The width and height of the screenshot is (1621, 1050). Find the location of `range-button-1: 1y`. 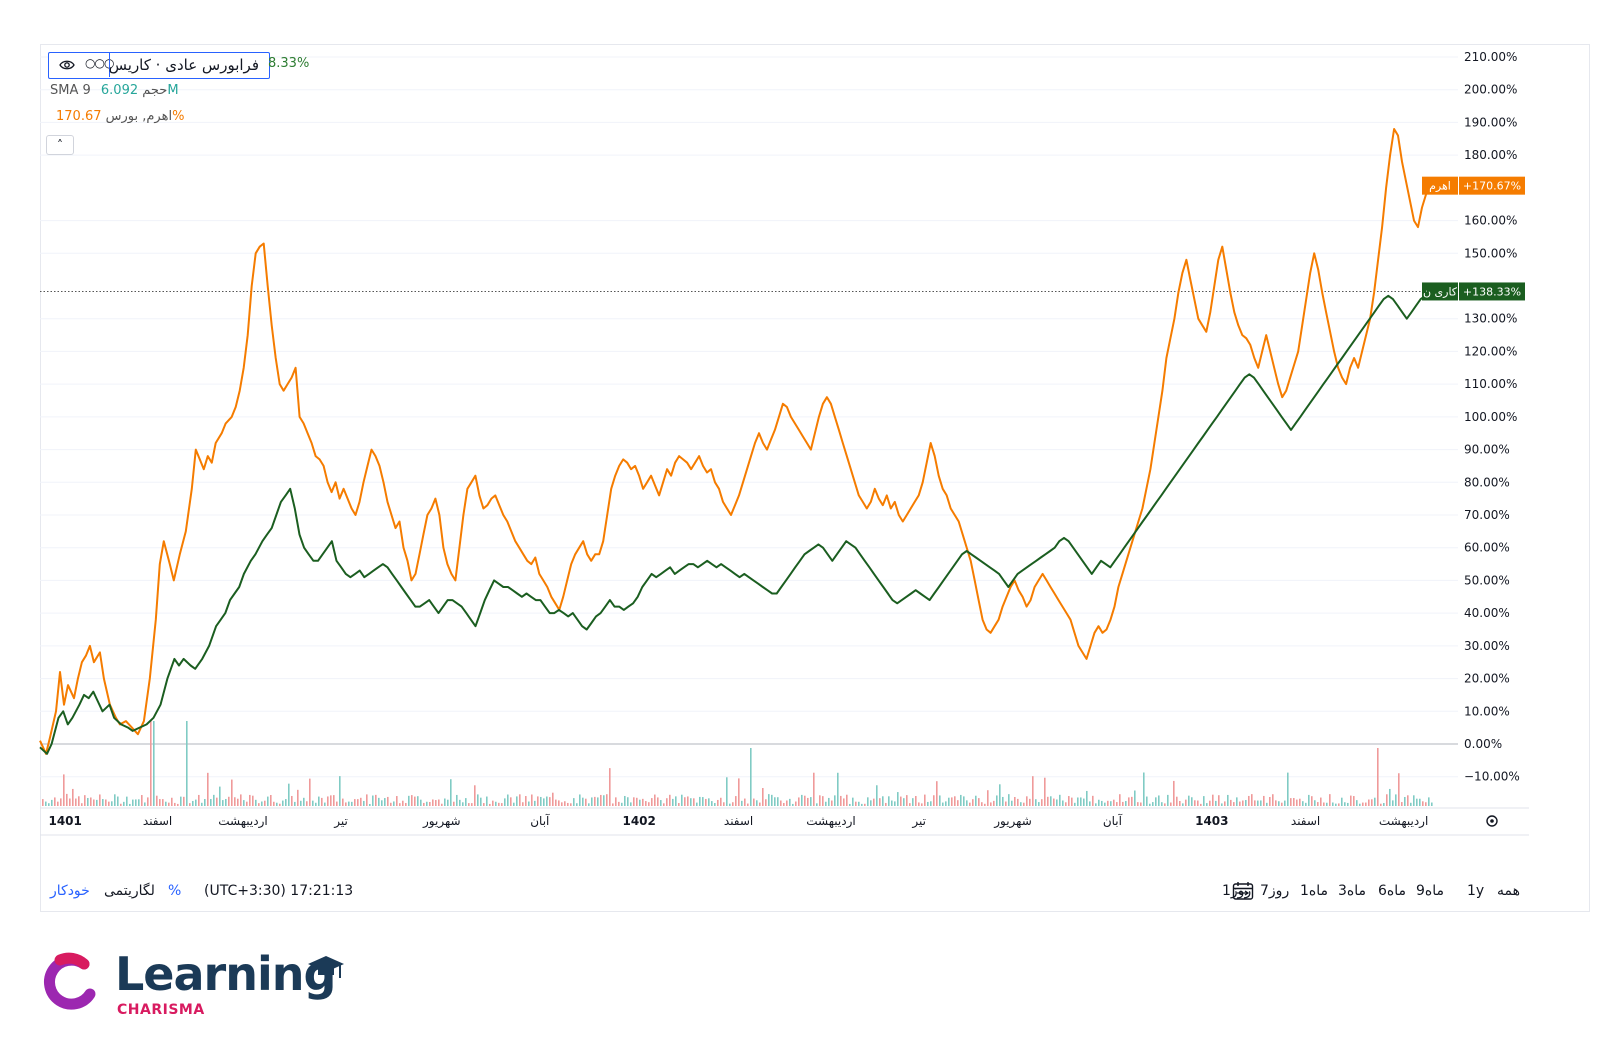

range-button-1: 1y is located at coordinates (1475, 891).